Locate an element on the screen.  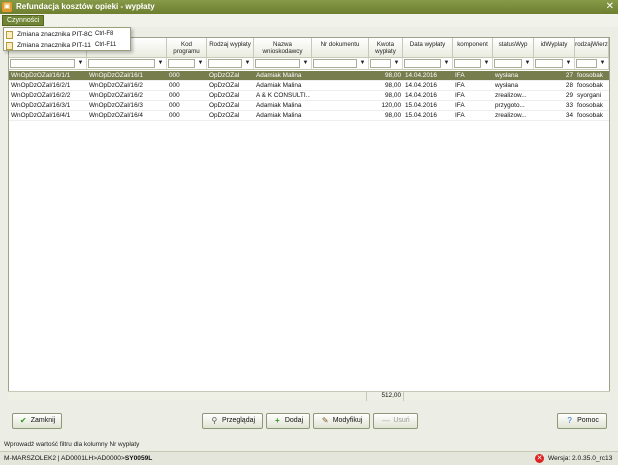
add-button: + Dodaj is located at coordinates (288, 421).